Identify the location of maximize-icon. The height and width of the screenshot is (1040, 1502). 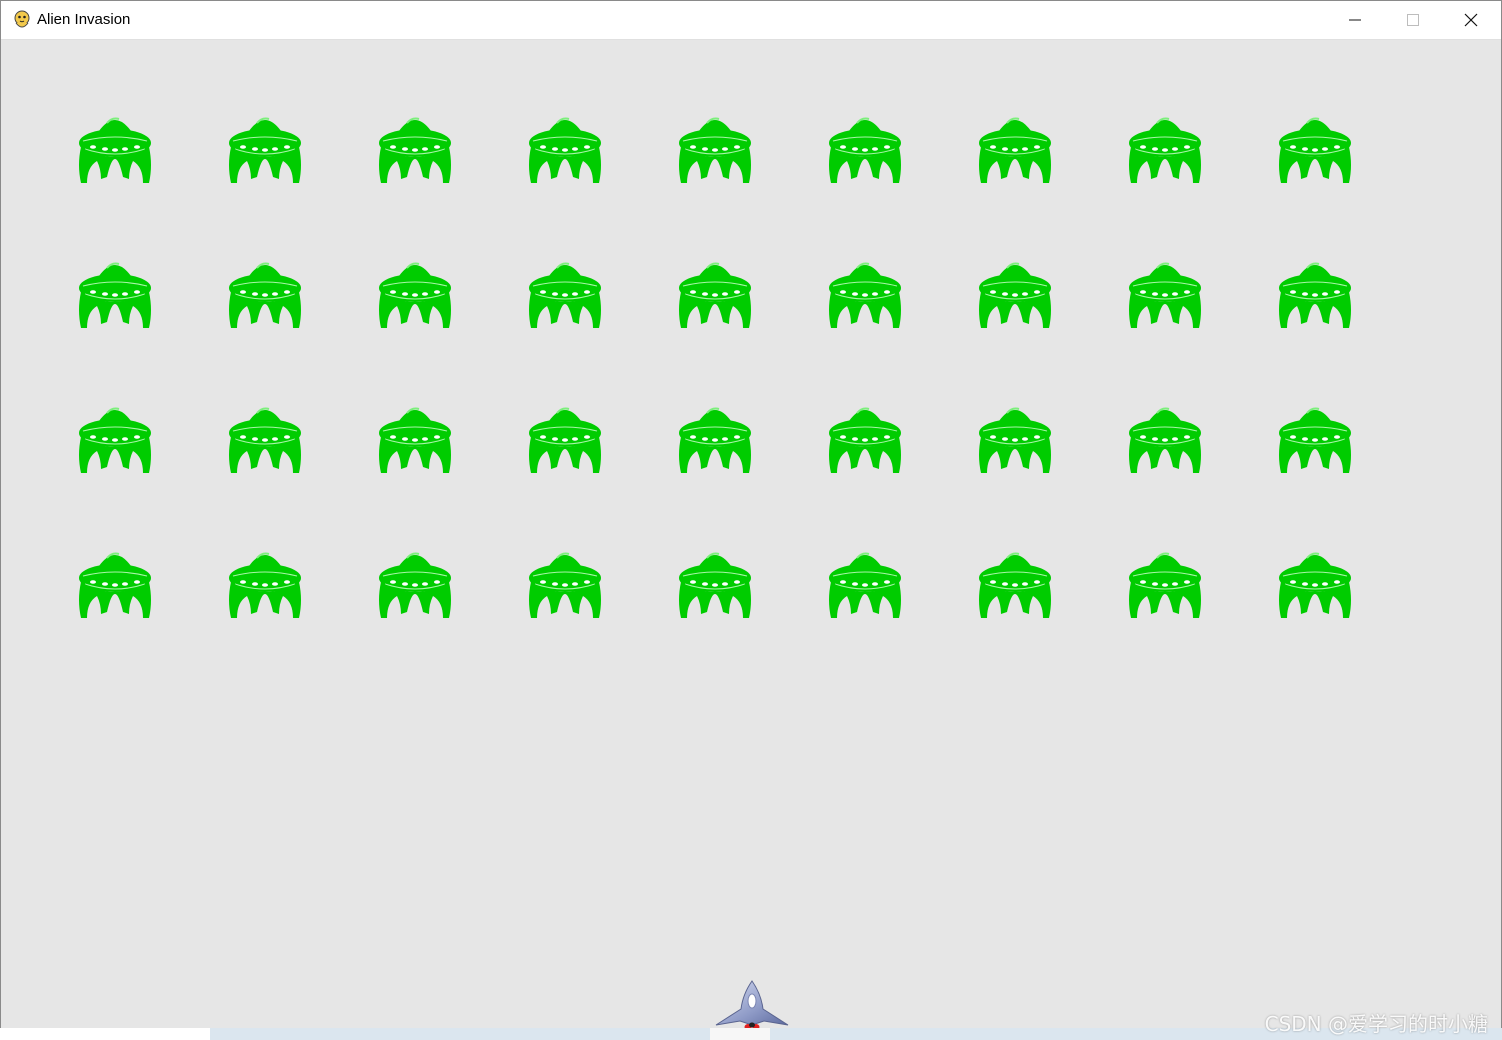
(1413, 20).